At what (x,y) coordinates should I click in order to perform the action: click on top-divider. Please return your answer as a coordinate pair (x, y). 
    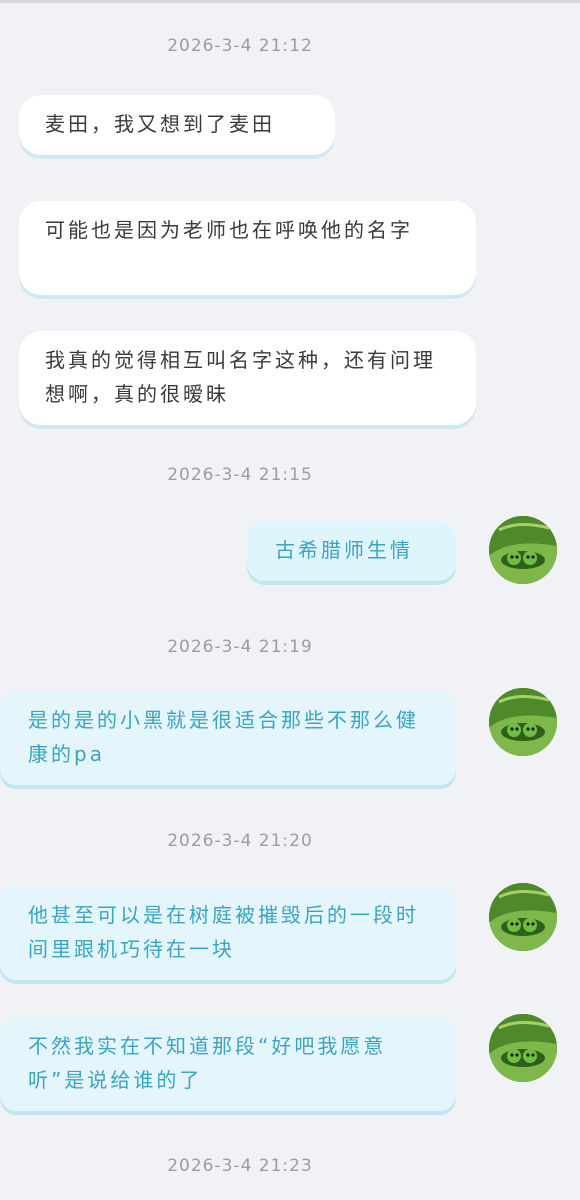
    Looking at the image, I should click on (290, 1).